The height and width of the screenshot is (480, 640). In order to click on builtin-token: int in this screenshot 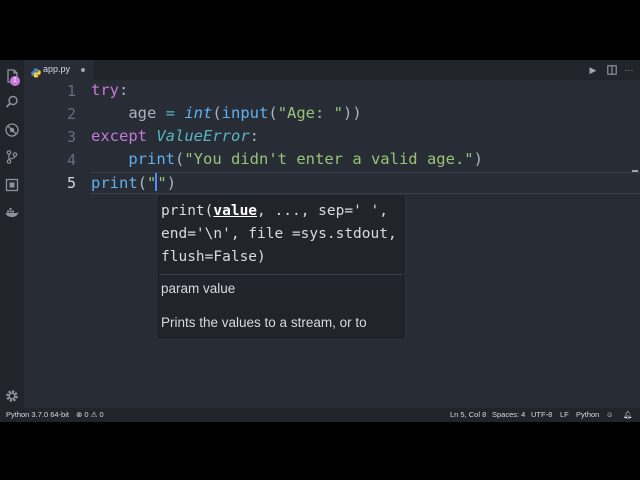, I will do `click(198, 113)`.